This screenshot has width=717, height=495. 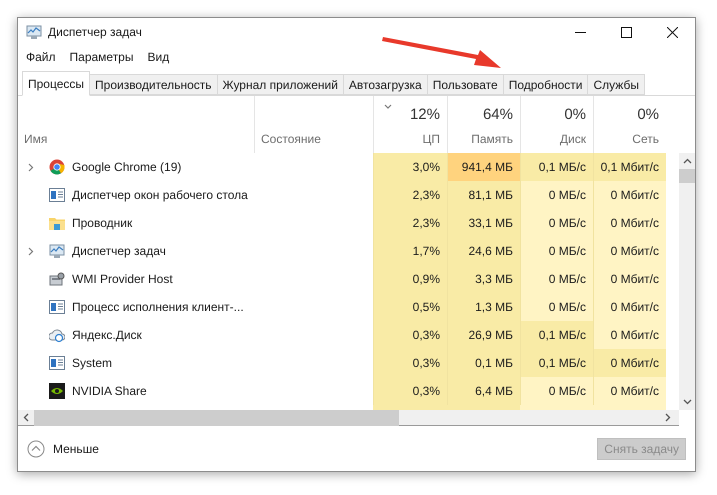 I want to click on computer-gear-icon, so click(x=57, y=279).